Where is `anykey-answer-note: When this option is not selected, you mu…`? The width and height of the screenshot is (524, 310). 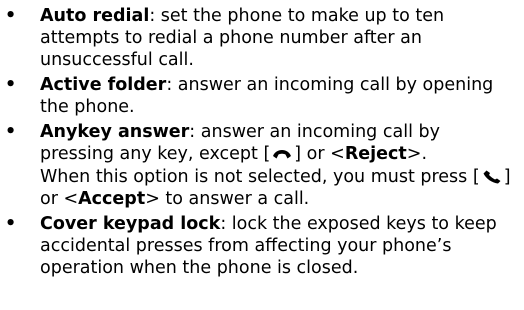 anykey-answer-note: When this option is not selected, you mu… is located at coordinates (278, 188).